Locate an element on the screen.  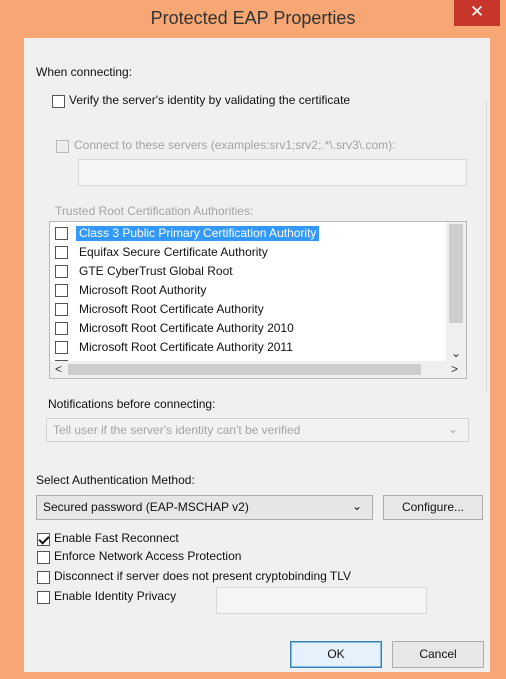
close-button: ✕ is located at coordinates (477, 13).